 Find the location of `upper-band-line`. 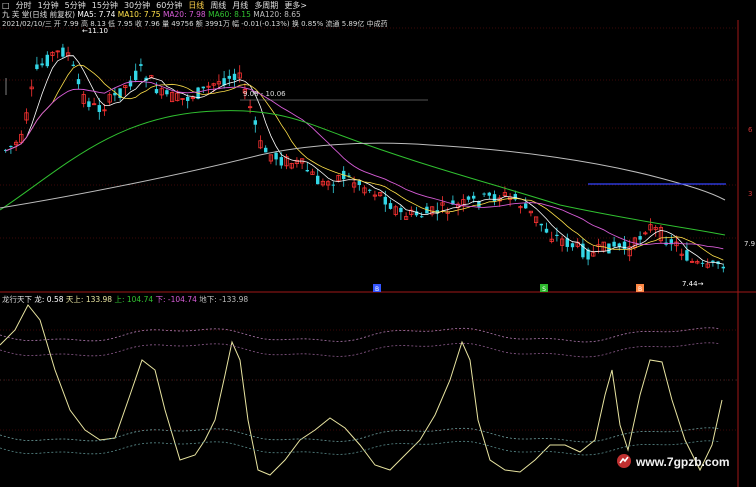

upper-band-line is located at coordinates (360, 350).